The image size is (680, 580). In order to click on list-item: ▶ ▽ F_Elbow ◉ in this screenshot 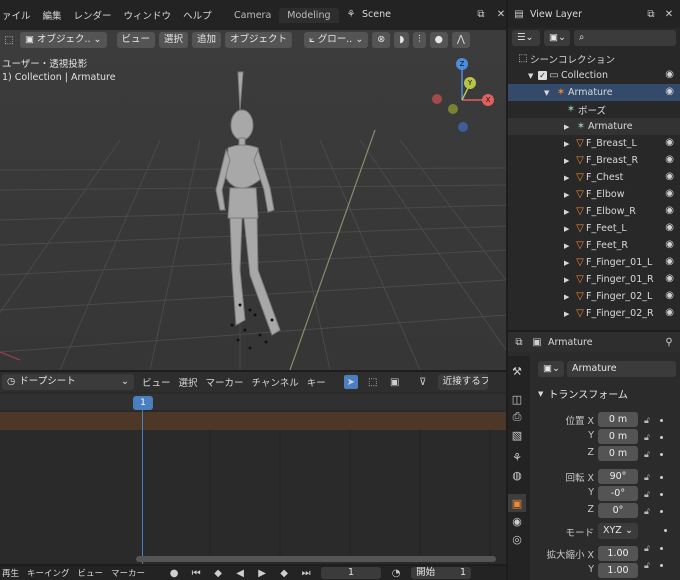, I will do `click(594, 194)`.